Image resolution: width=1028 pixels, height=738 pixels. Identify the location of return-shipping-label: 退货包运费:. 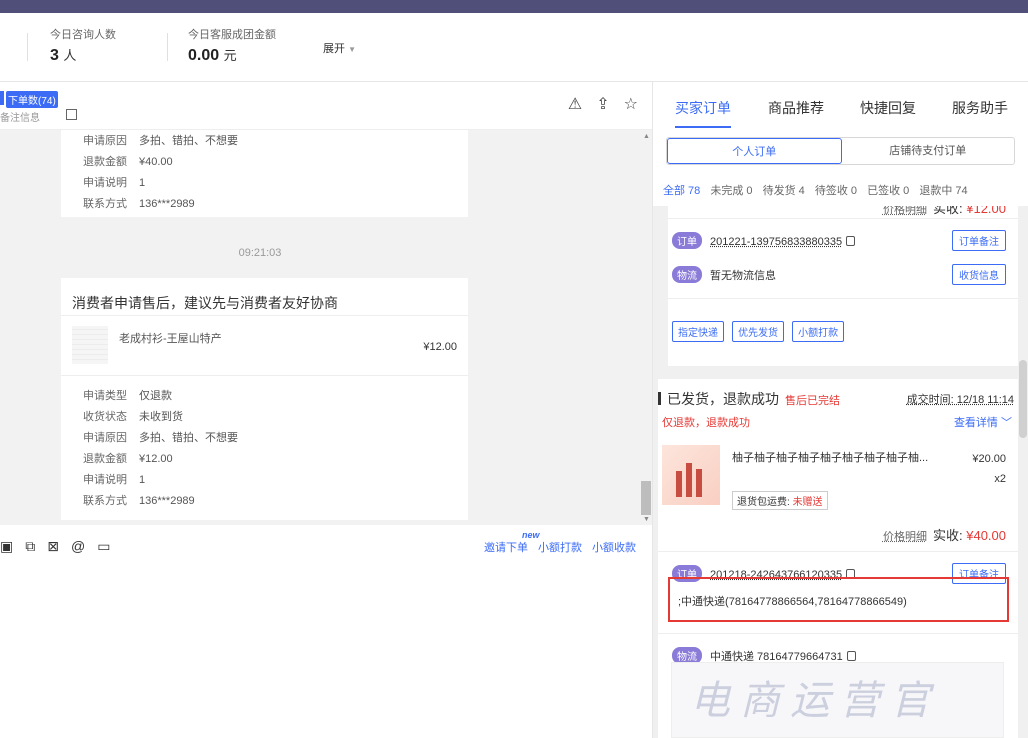
(763, 502).